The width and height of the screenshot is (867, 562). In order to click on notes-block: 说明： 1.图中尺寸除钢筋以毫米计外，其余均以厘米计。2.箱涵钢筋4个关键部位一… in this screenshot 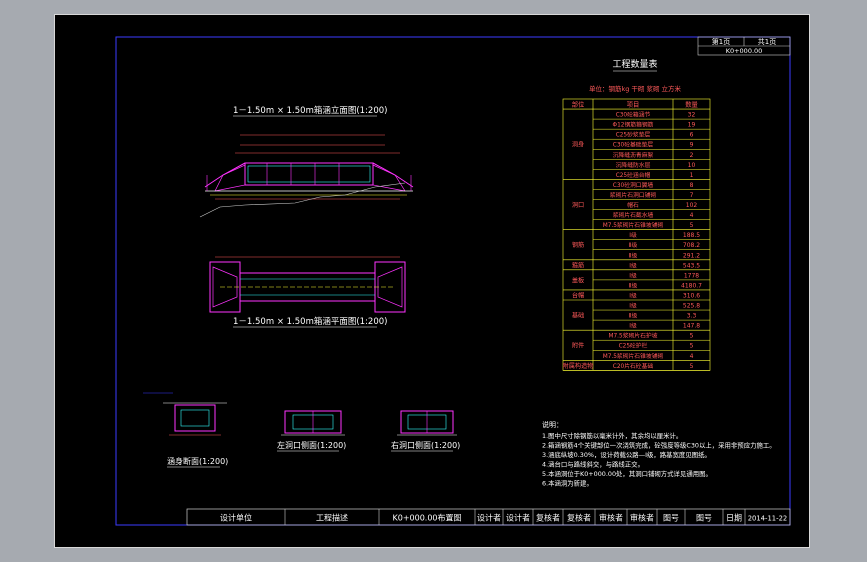, I will do `click(659, 454)`.